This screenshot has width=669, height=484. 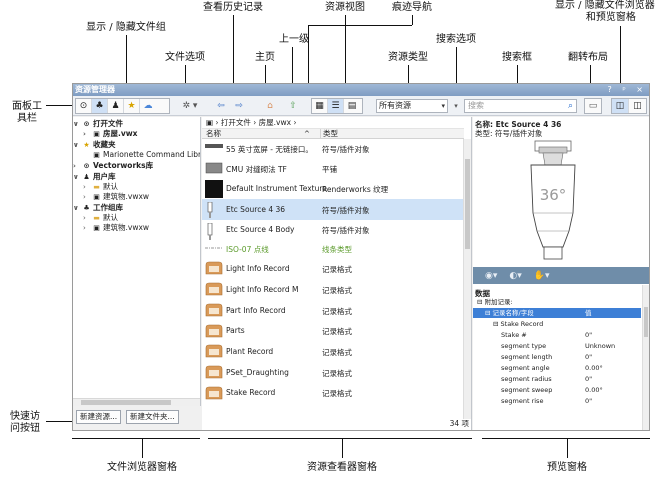 I want to click on tree-item-workgroup-default: › ▬ 默认, so click(x=100, y=218).